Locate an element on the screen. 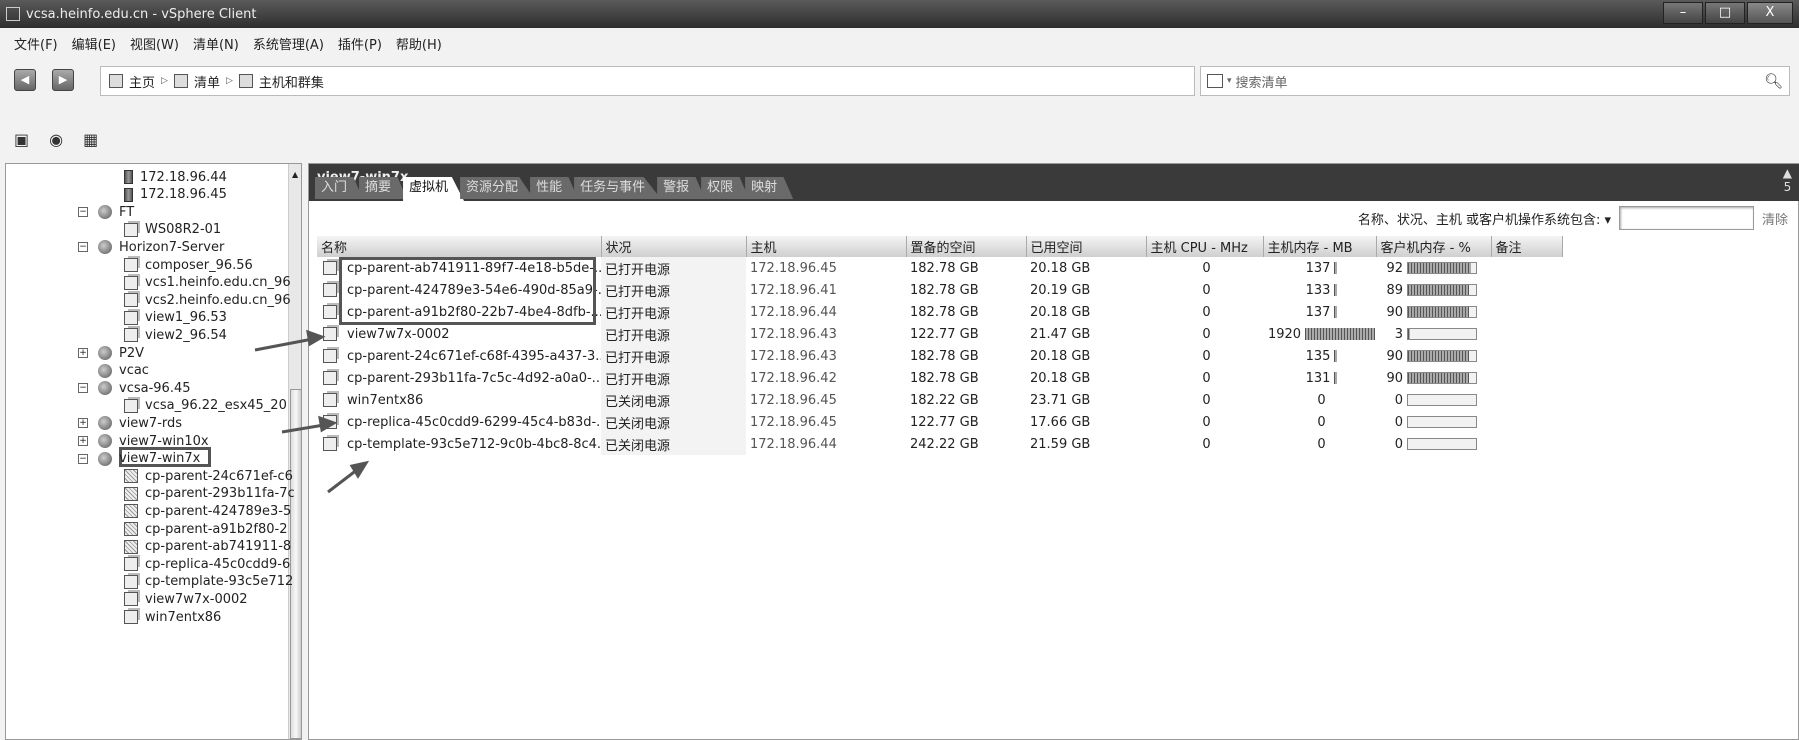  tree-item: win7entx86 is located at coordinates (172, 617).